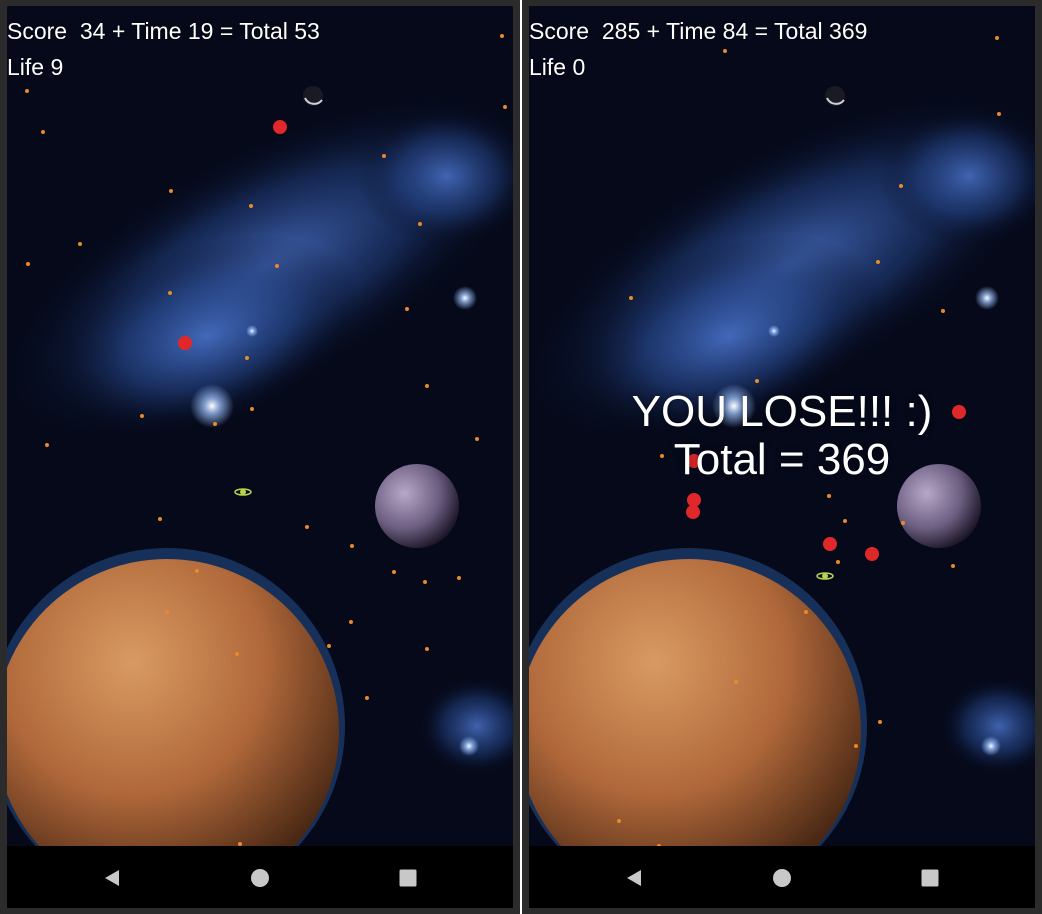  What do you see at coordinates (35, 67) in the screenshot?
I see `life-counter: Life 9` at bounding box center [35, 67].